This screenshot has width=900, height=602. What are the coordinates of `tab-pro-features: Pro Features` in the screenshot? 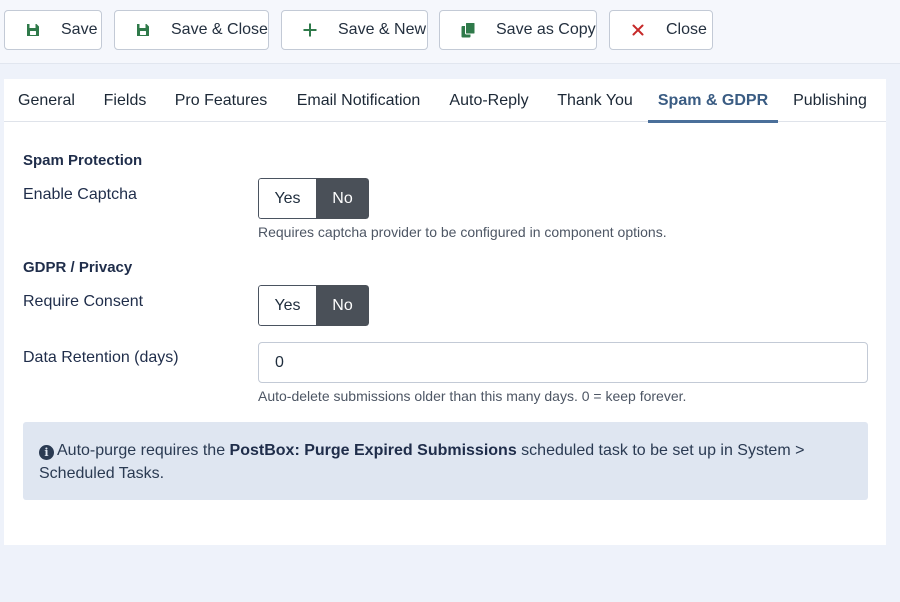 It's located at (221, 100).